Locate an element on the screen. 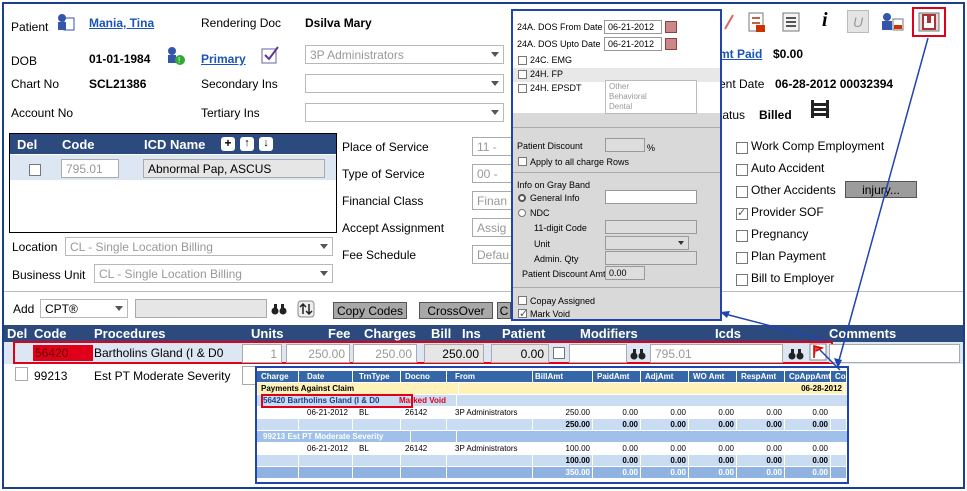 Image resolution: width=967 pixels, height=491 pixels. divider is located at coordinates (616, 127).